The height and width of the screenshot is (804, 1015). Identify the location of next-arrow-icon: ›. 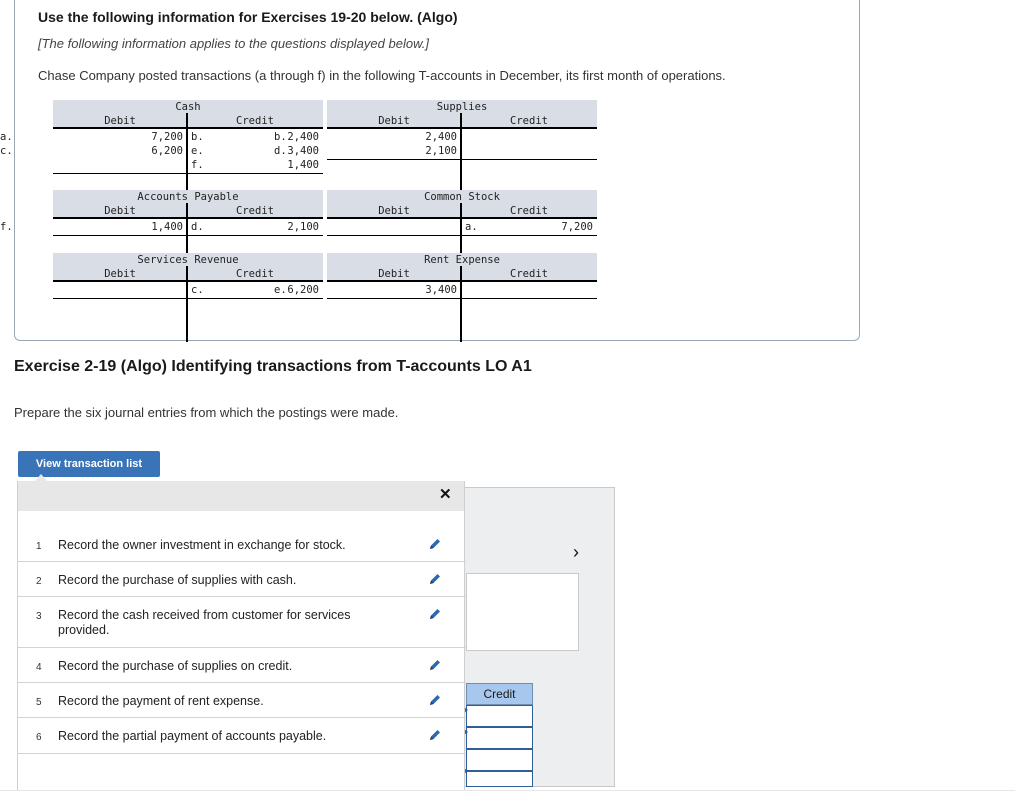
(576, 552).